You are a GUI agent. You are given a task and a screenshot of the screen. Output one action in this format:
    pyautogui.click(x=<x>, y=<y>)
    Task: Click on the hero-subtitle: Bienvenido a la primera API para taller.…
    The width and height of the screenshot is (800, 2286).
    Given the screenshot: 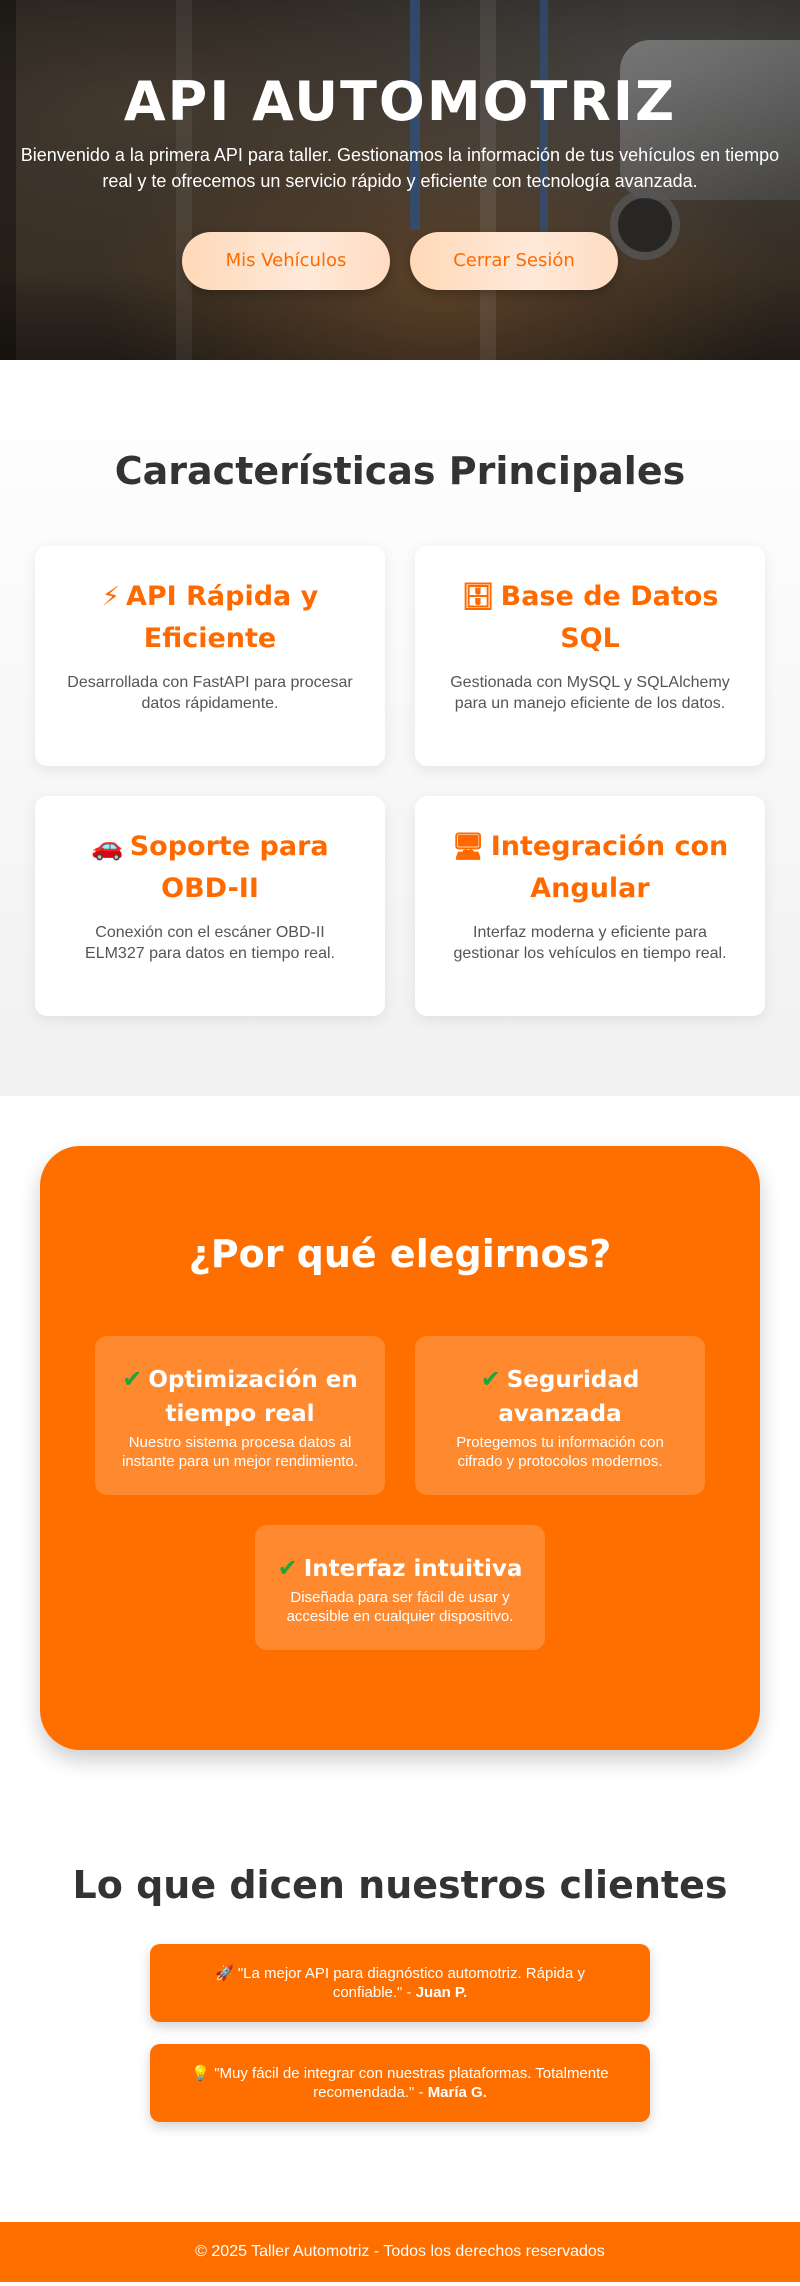 What is the action you would take?
    pyautogui.click(x=400, y=168)
    